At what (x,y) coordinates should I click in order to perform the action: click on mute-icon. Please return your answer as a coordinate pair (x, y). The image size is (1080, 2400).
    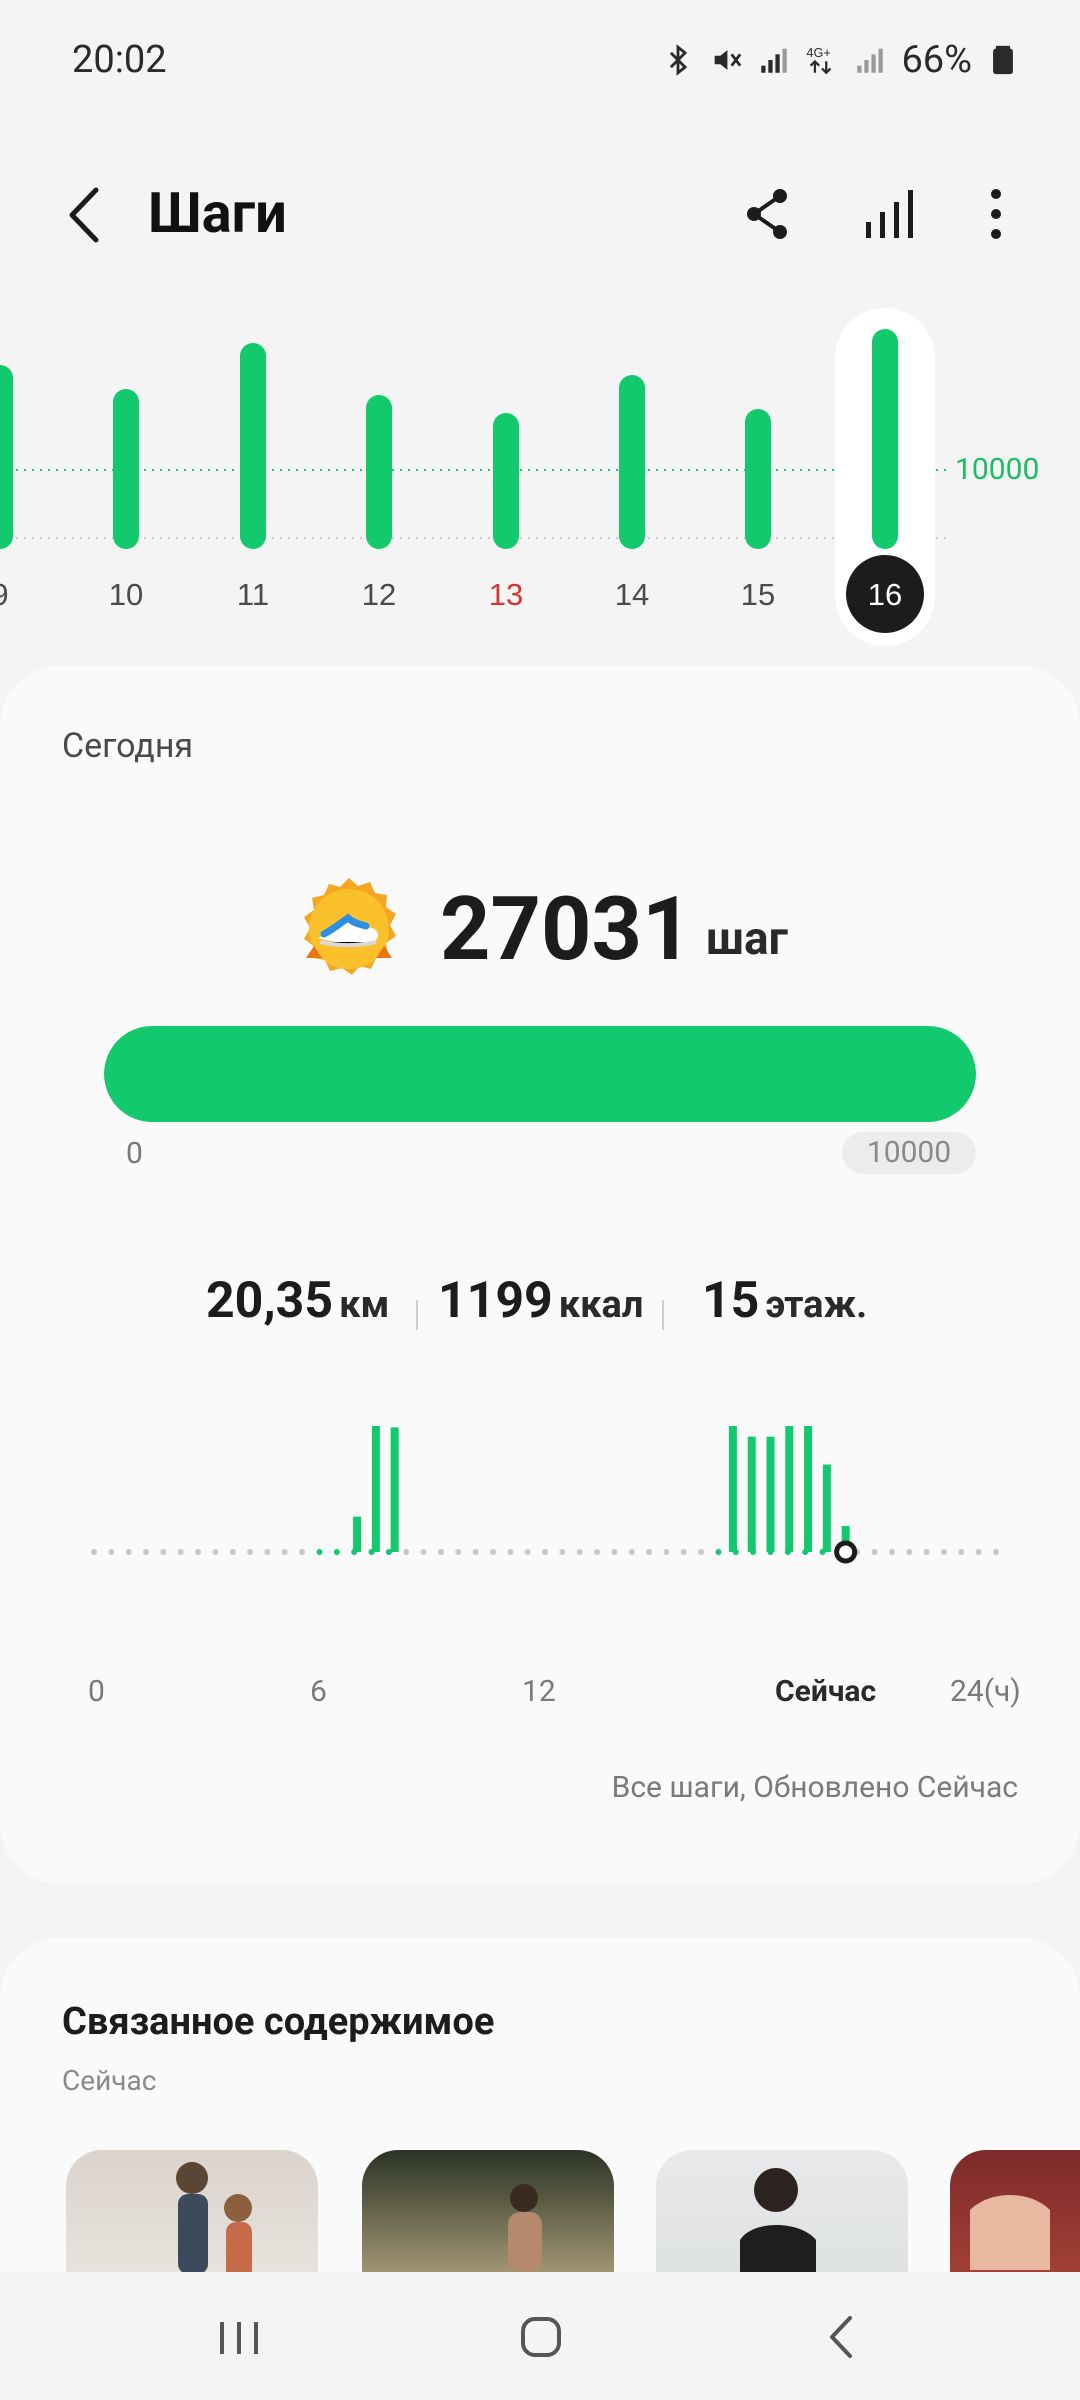
    Looking at the image, I should click on (728, 60).